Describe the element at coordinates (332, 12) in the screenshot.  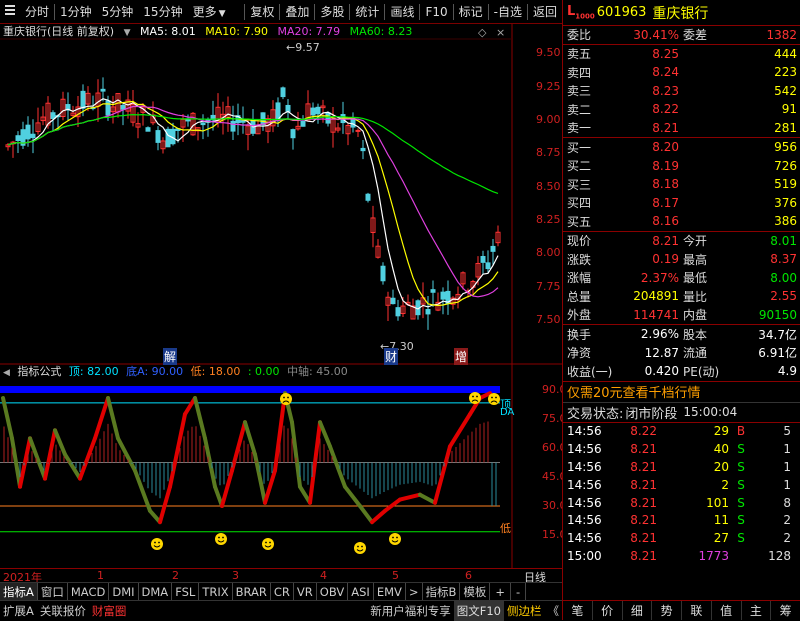
I see `multi-stock-button: 多股` at that location.